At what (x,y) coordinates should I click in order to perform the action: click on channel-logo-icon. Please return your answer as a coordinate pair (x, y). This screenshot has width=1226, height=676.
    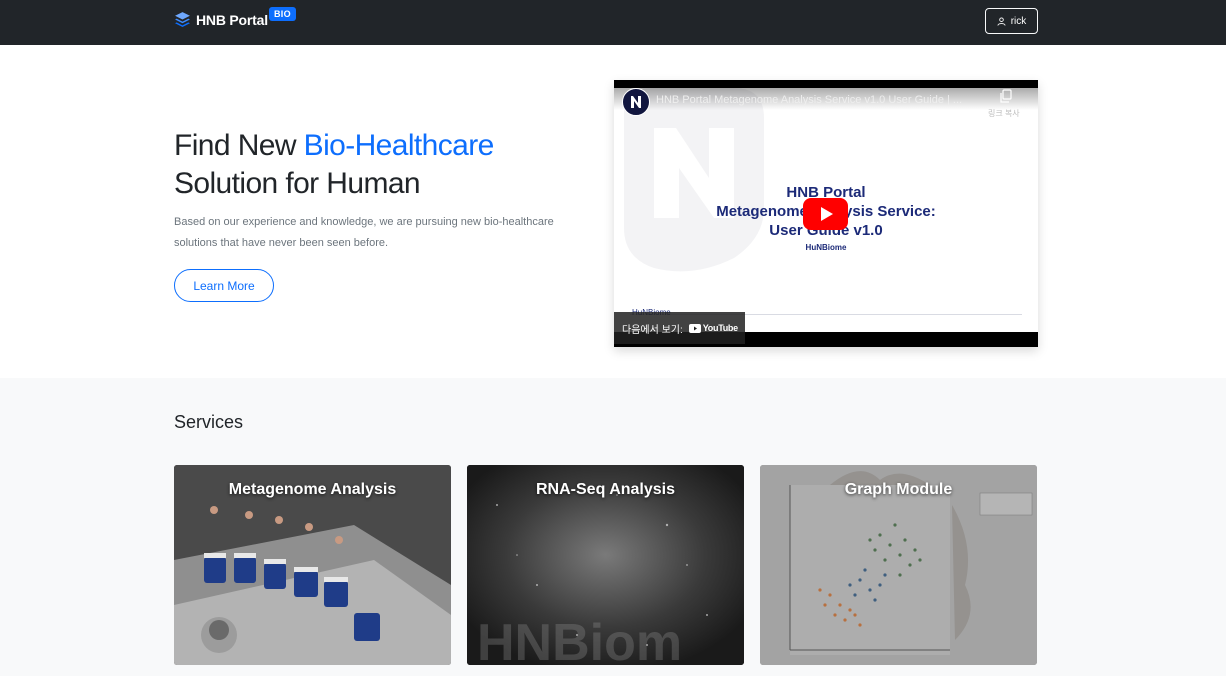
    Looking at the image, I should click on (636, 102).